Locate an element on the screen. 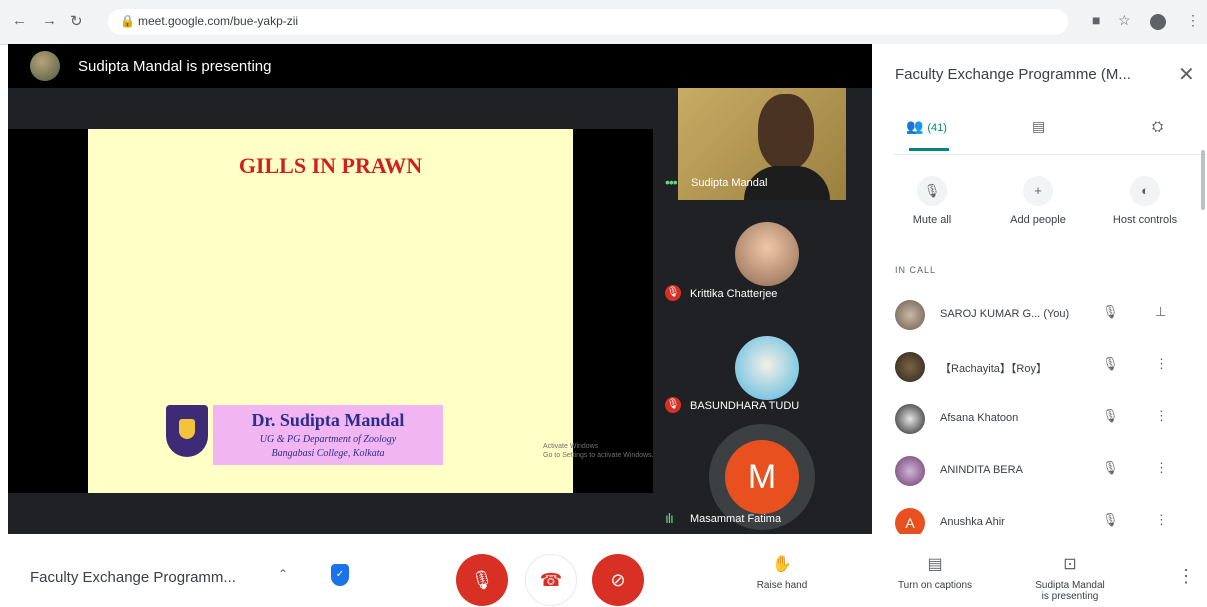 The height and width of the screenshot is (607, 1207). people-icon: 👥 is located at coordinates (915, 126).